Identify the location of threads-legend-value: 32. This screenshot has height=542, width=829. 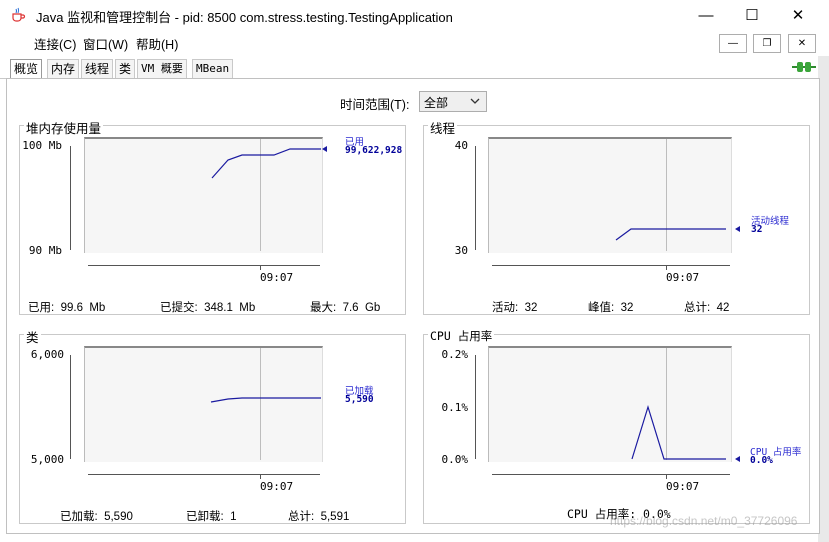
(757, 229).